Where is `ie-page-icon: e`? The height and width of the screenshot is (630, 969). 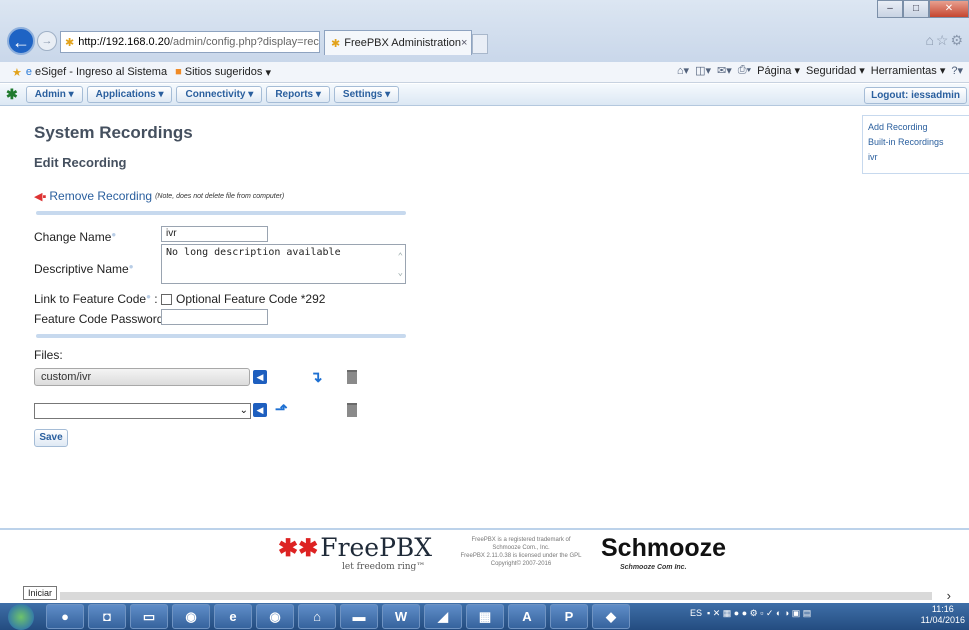
ie-page-icon: e is located at coordinates (28, 72).